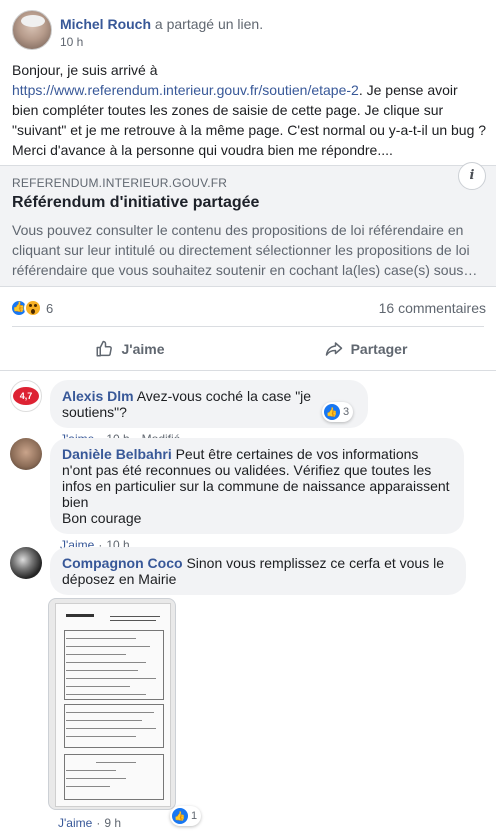 Image resolution: width=496 pixels, height=836 pixels. What do you see at coordinates (102, 518) in the screenshot?
I see `comment-text-line2: Bon courage` at bounding box center [102, 518].